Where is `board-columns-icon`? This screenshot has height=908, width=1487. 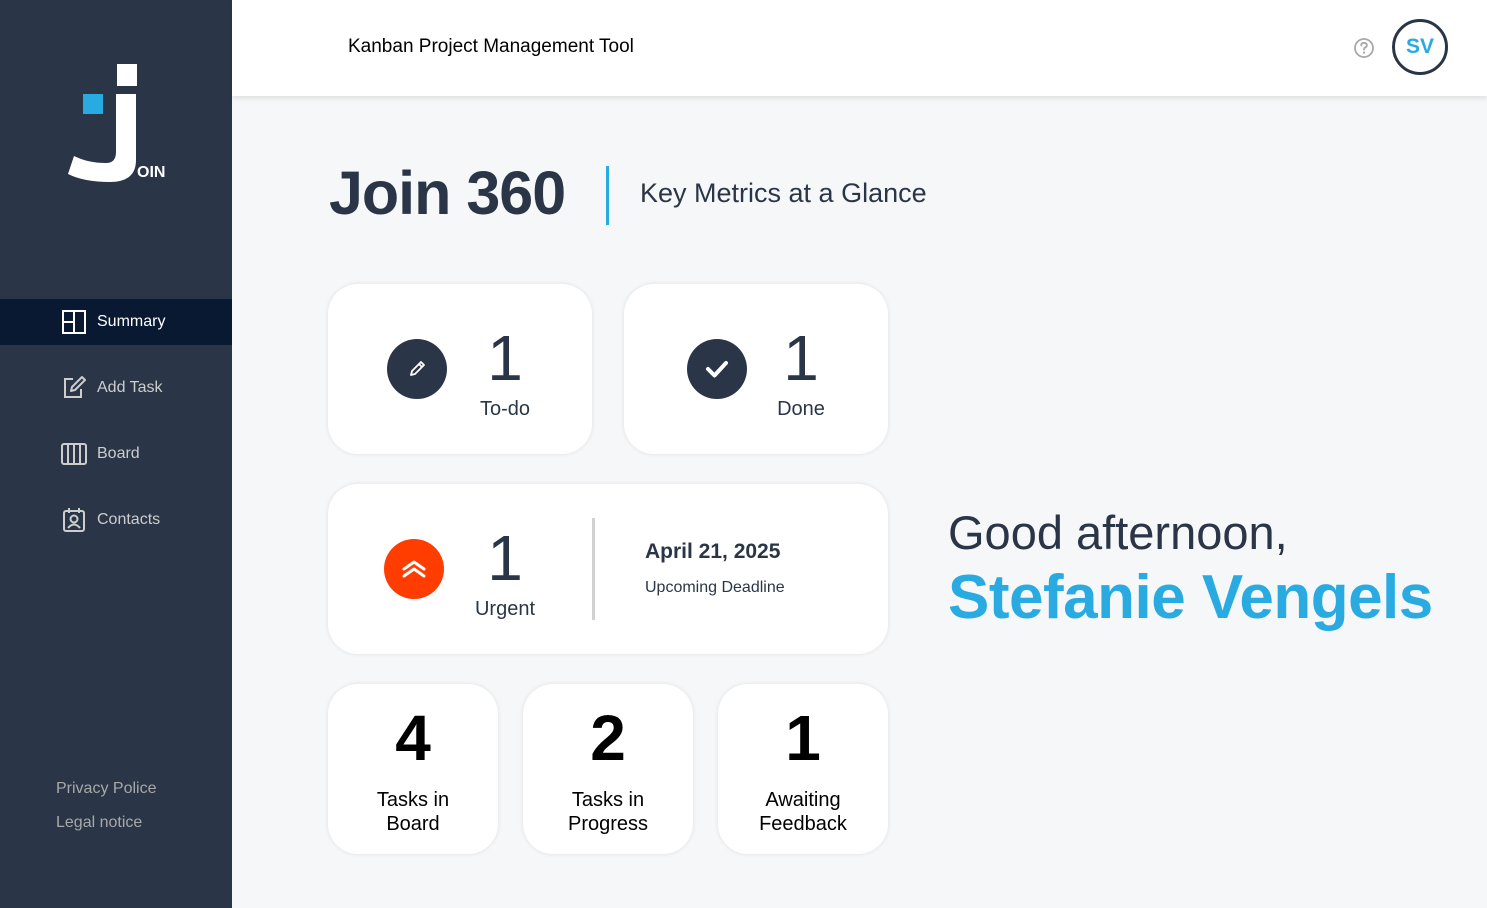 board-columns-icon is located at coordinates (74, 454).